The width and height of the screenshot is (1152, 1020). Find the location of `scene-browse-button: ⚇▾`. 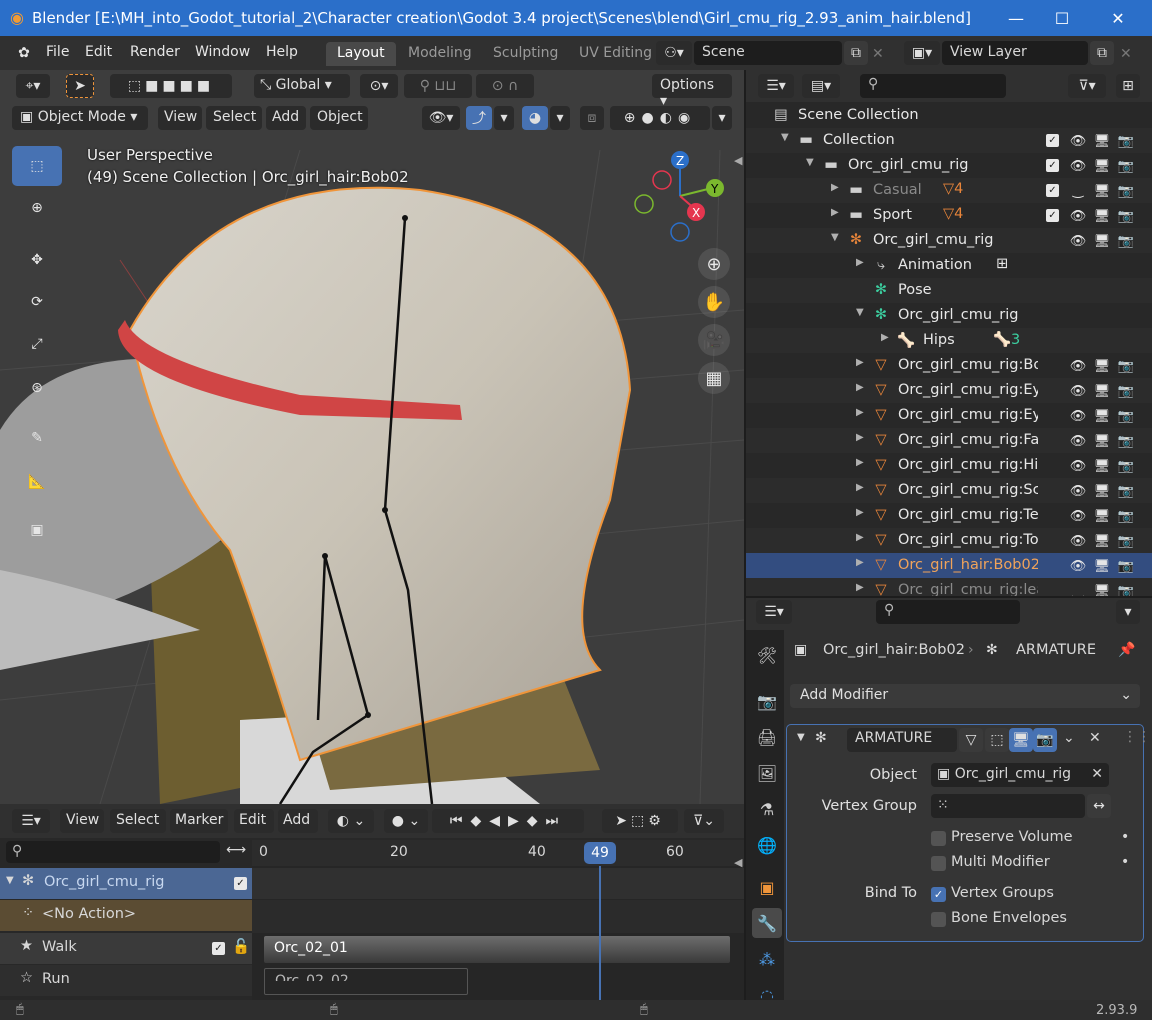

scene-browse-button: ⚇▾ is located at coordinates (674, 53).